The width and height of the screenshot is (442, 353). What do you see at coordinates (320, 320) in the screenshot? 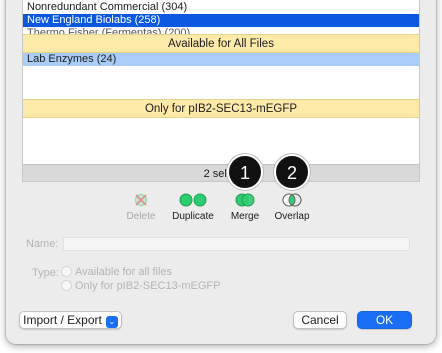
I see `cancel-button: Cancel` at bounding box center [320, 320].